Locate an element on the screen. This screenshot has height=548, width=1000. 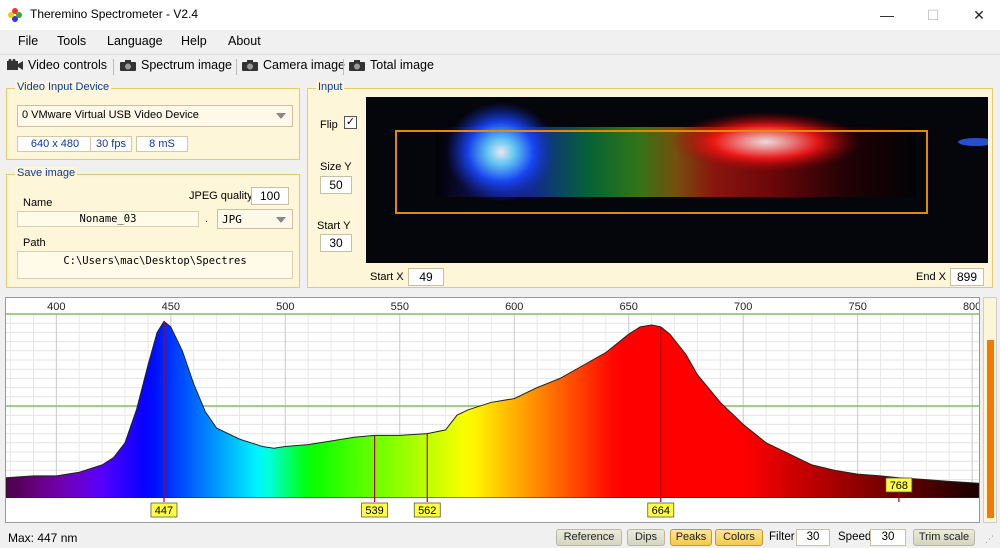
path-input: C:\Users\mac\Desktop\Spectres is located at coordinates (155, 265).